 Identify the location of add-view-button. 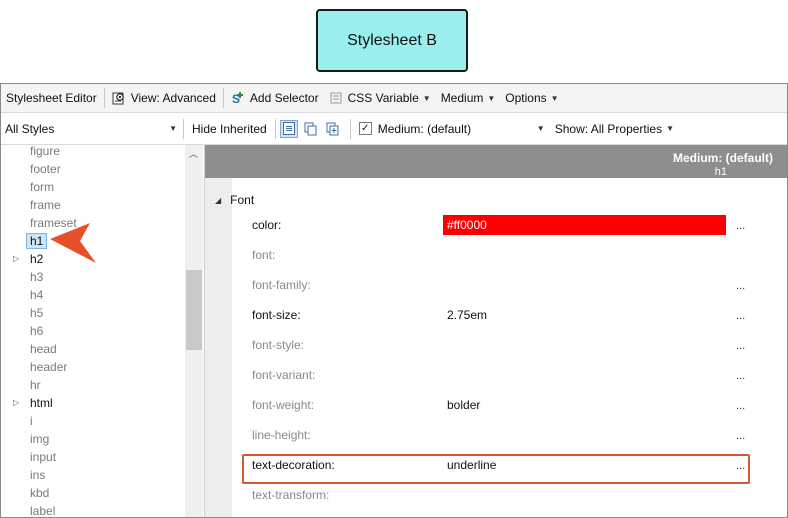
(333, 129).